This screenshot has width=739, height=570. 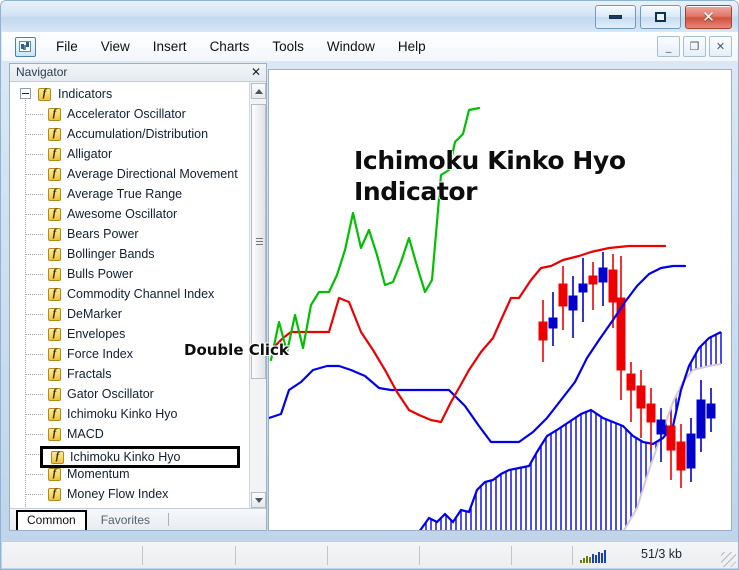 I want to click on tree-item-ichimoku-kinko-hyo: Ichimoku Kinko Hyo, so click(x=129, y=414).